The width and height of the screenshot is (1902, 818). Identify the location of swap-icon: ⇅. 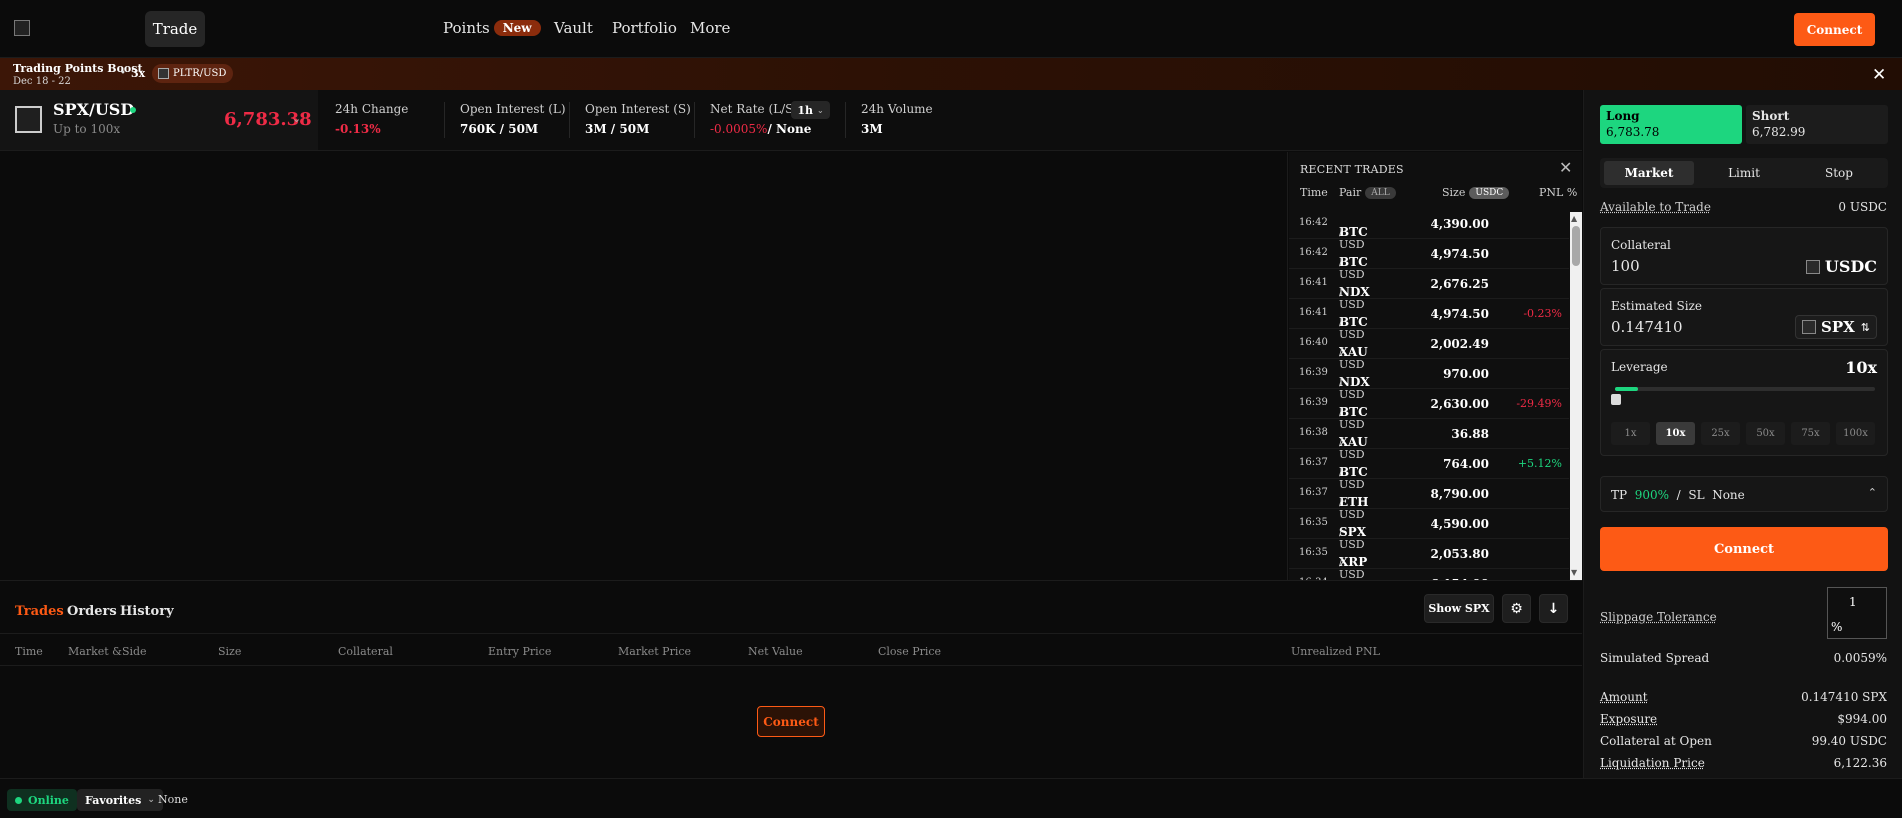
(1865, 327).